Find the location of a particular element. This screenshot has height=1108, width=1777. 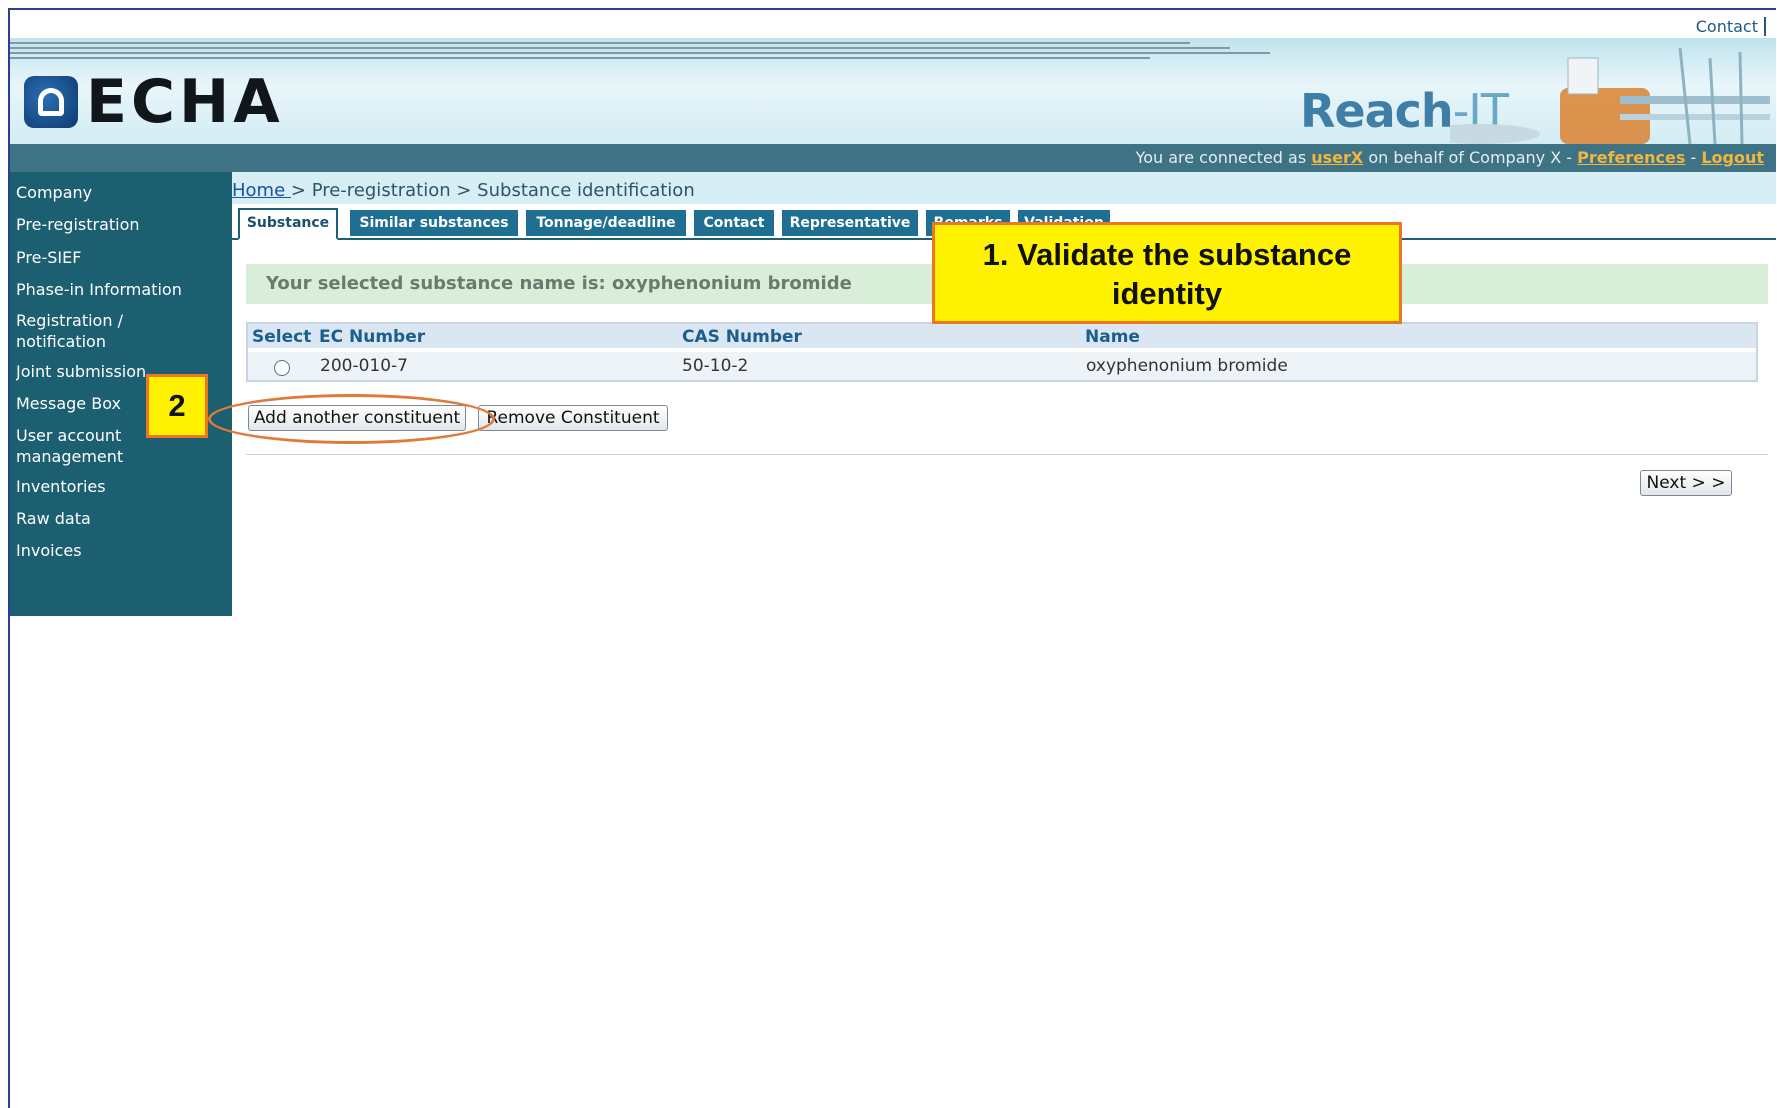

tab-similar-substances: Similar substances is located at coordinates (434, 223).